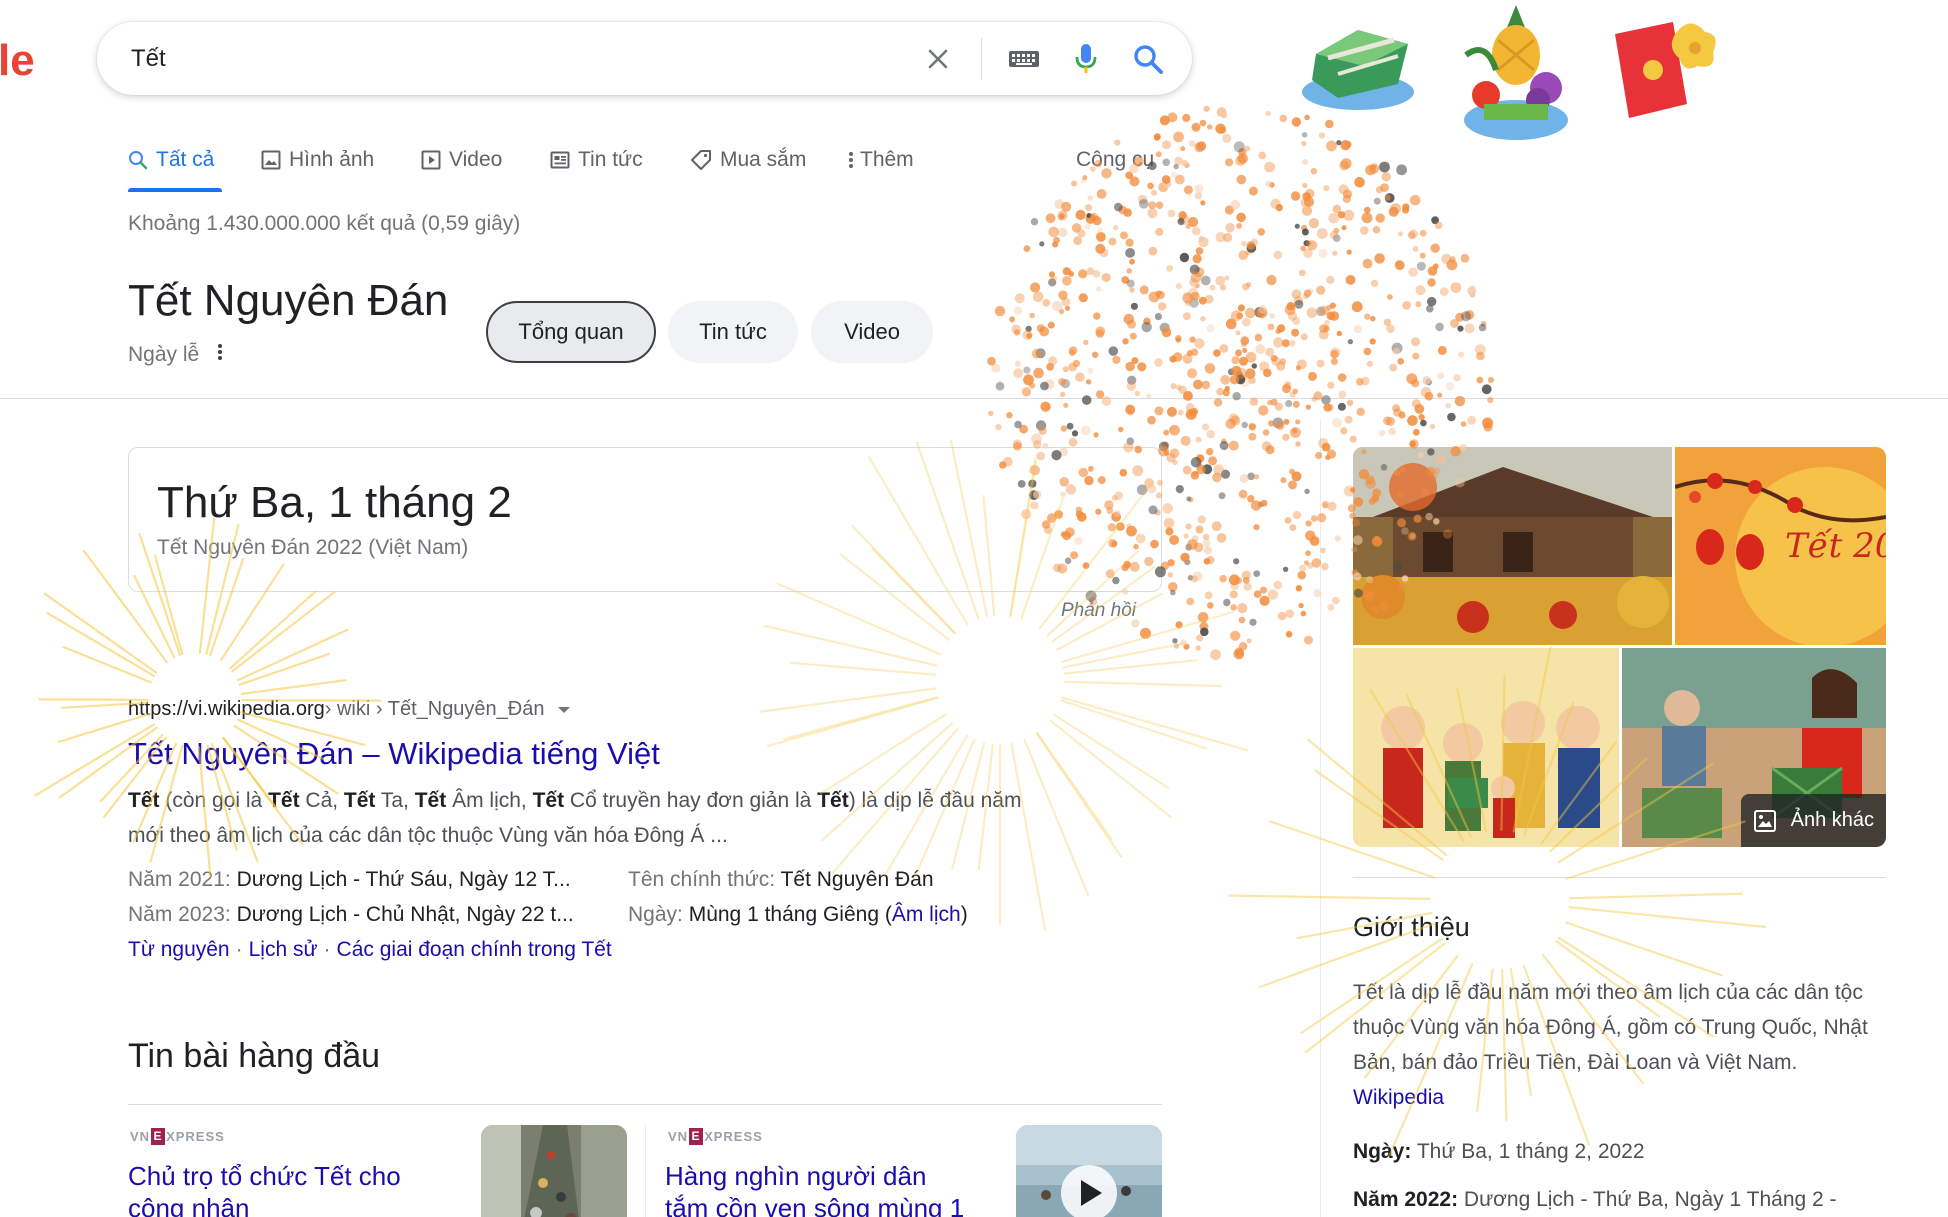 The height and width of the screenshot is (1217, 1948). Describe the element at coordinates (1780, 546) in the screenshot. I see `kp-image-tet-banner: Tết 202` at that location.